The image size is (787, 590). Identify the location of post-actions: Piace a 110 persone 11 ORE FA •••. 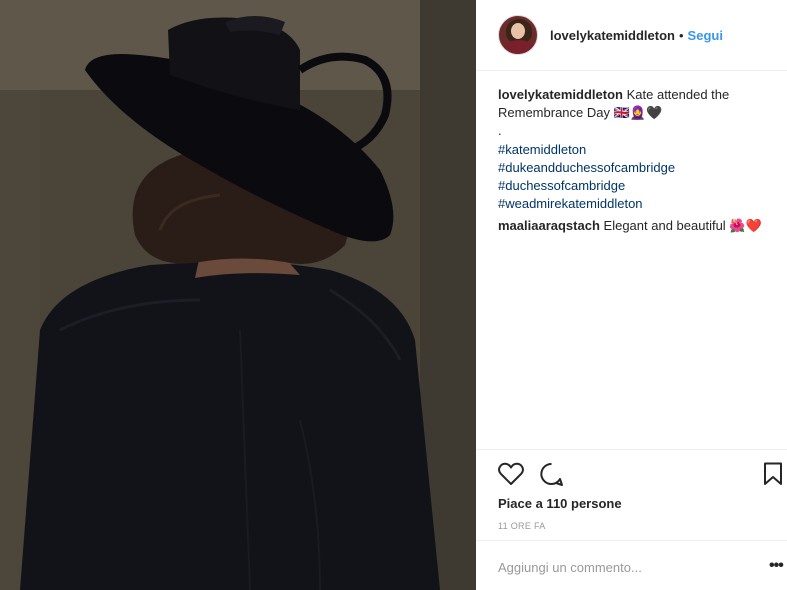
(631, 519).